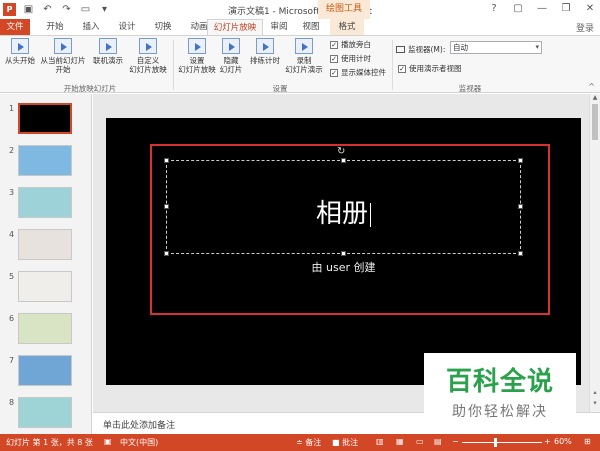 This screenshot has width=600, height=451. I want to click on hide-slide-icon, so click(231, 46).